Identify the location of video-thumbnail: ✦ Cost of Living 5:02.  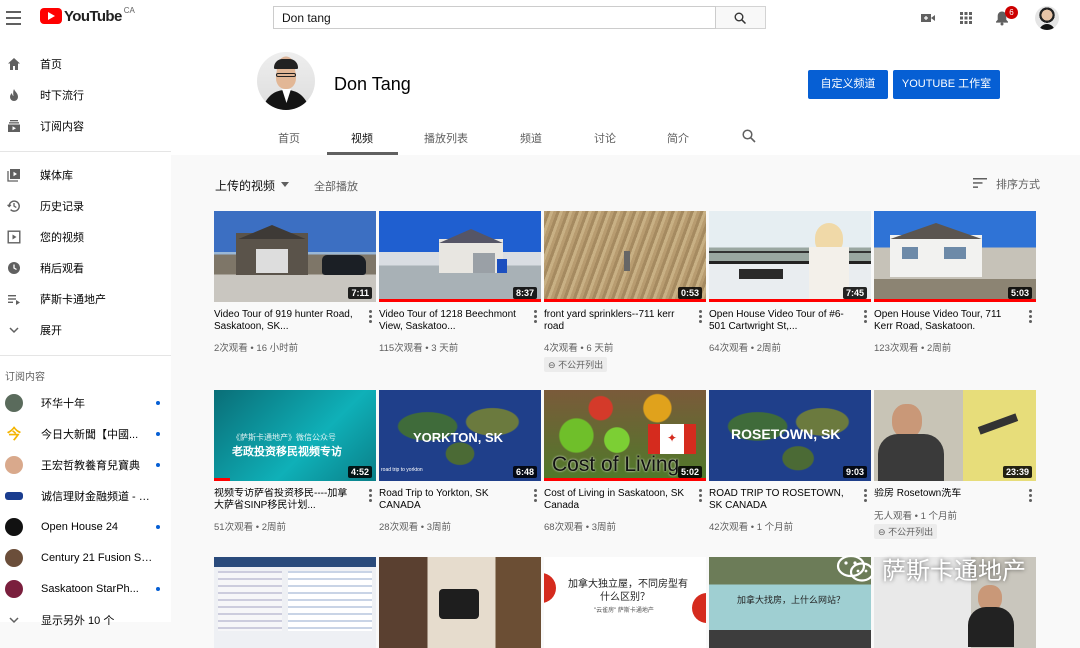
(625, 435).